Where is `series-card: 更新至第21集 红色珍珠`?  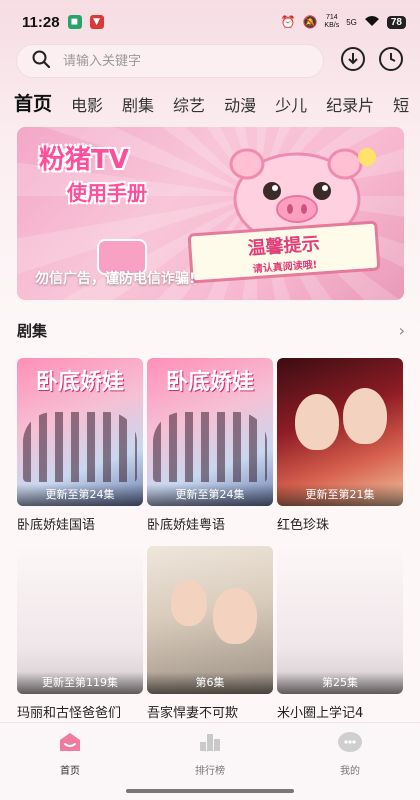 series-card: 更新至第21集 红色珍珠 is located at coordinates (340, 445).